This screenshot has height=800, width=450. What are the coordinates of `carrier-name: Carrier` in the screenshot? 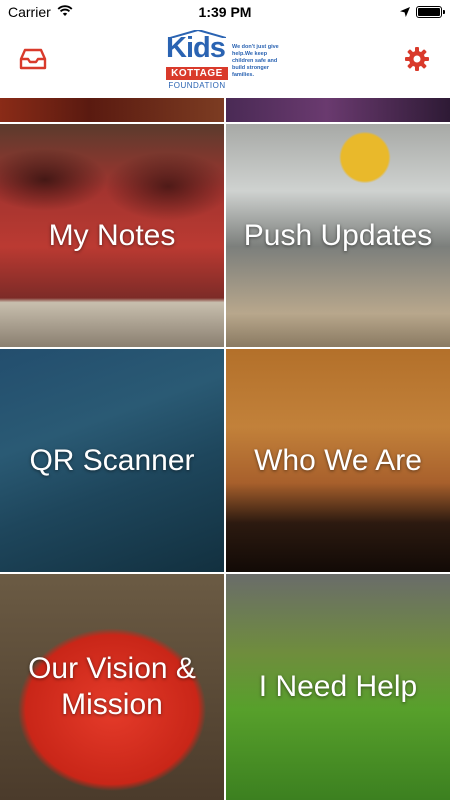 It's located at (29, 12).